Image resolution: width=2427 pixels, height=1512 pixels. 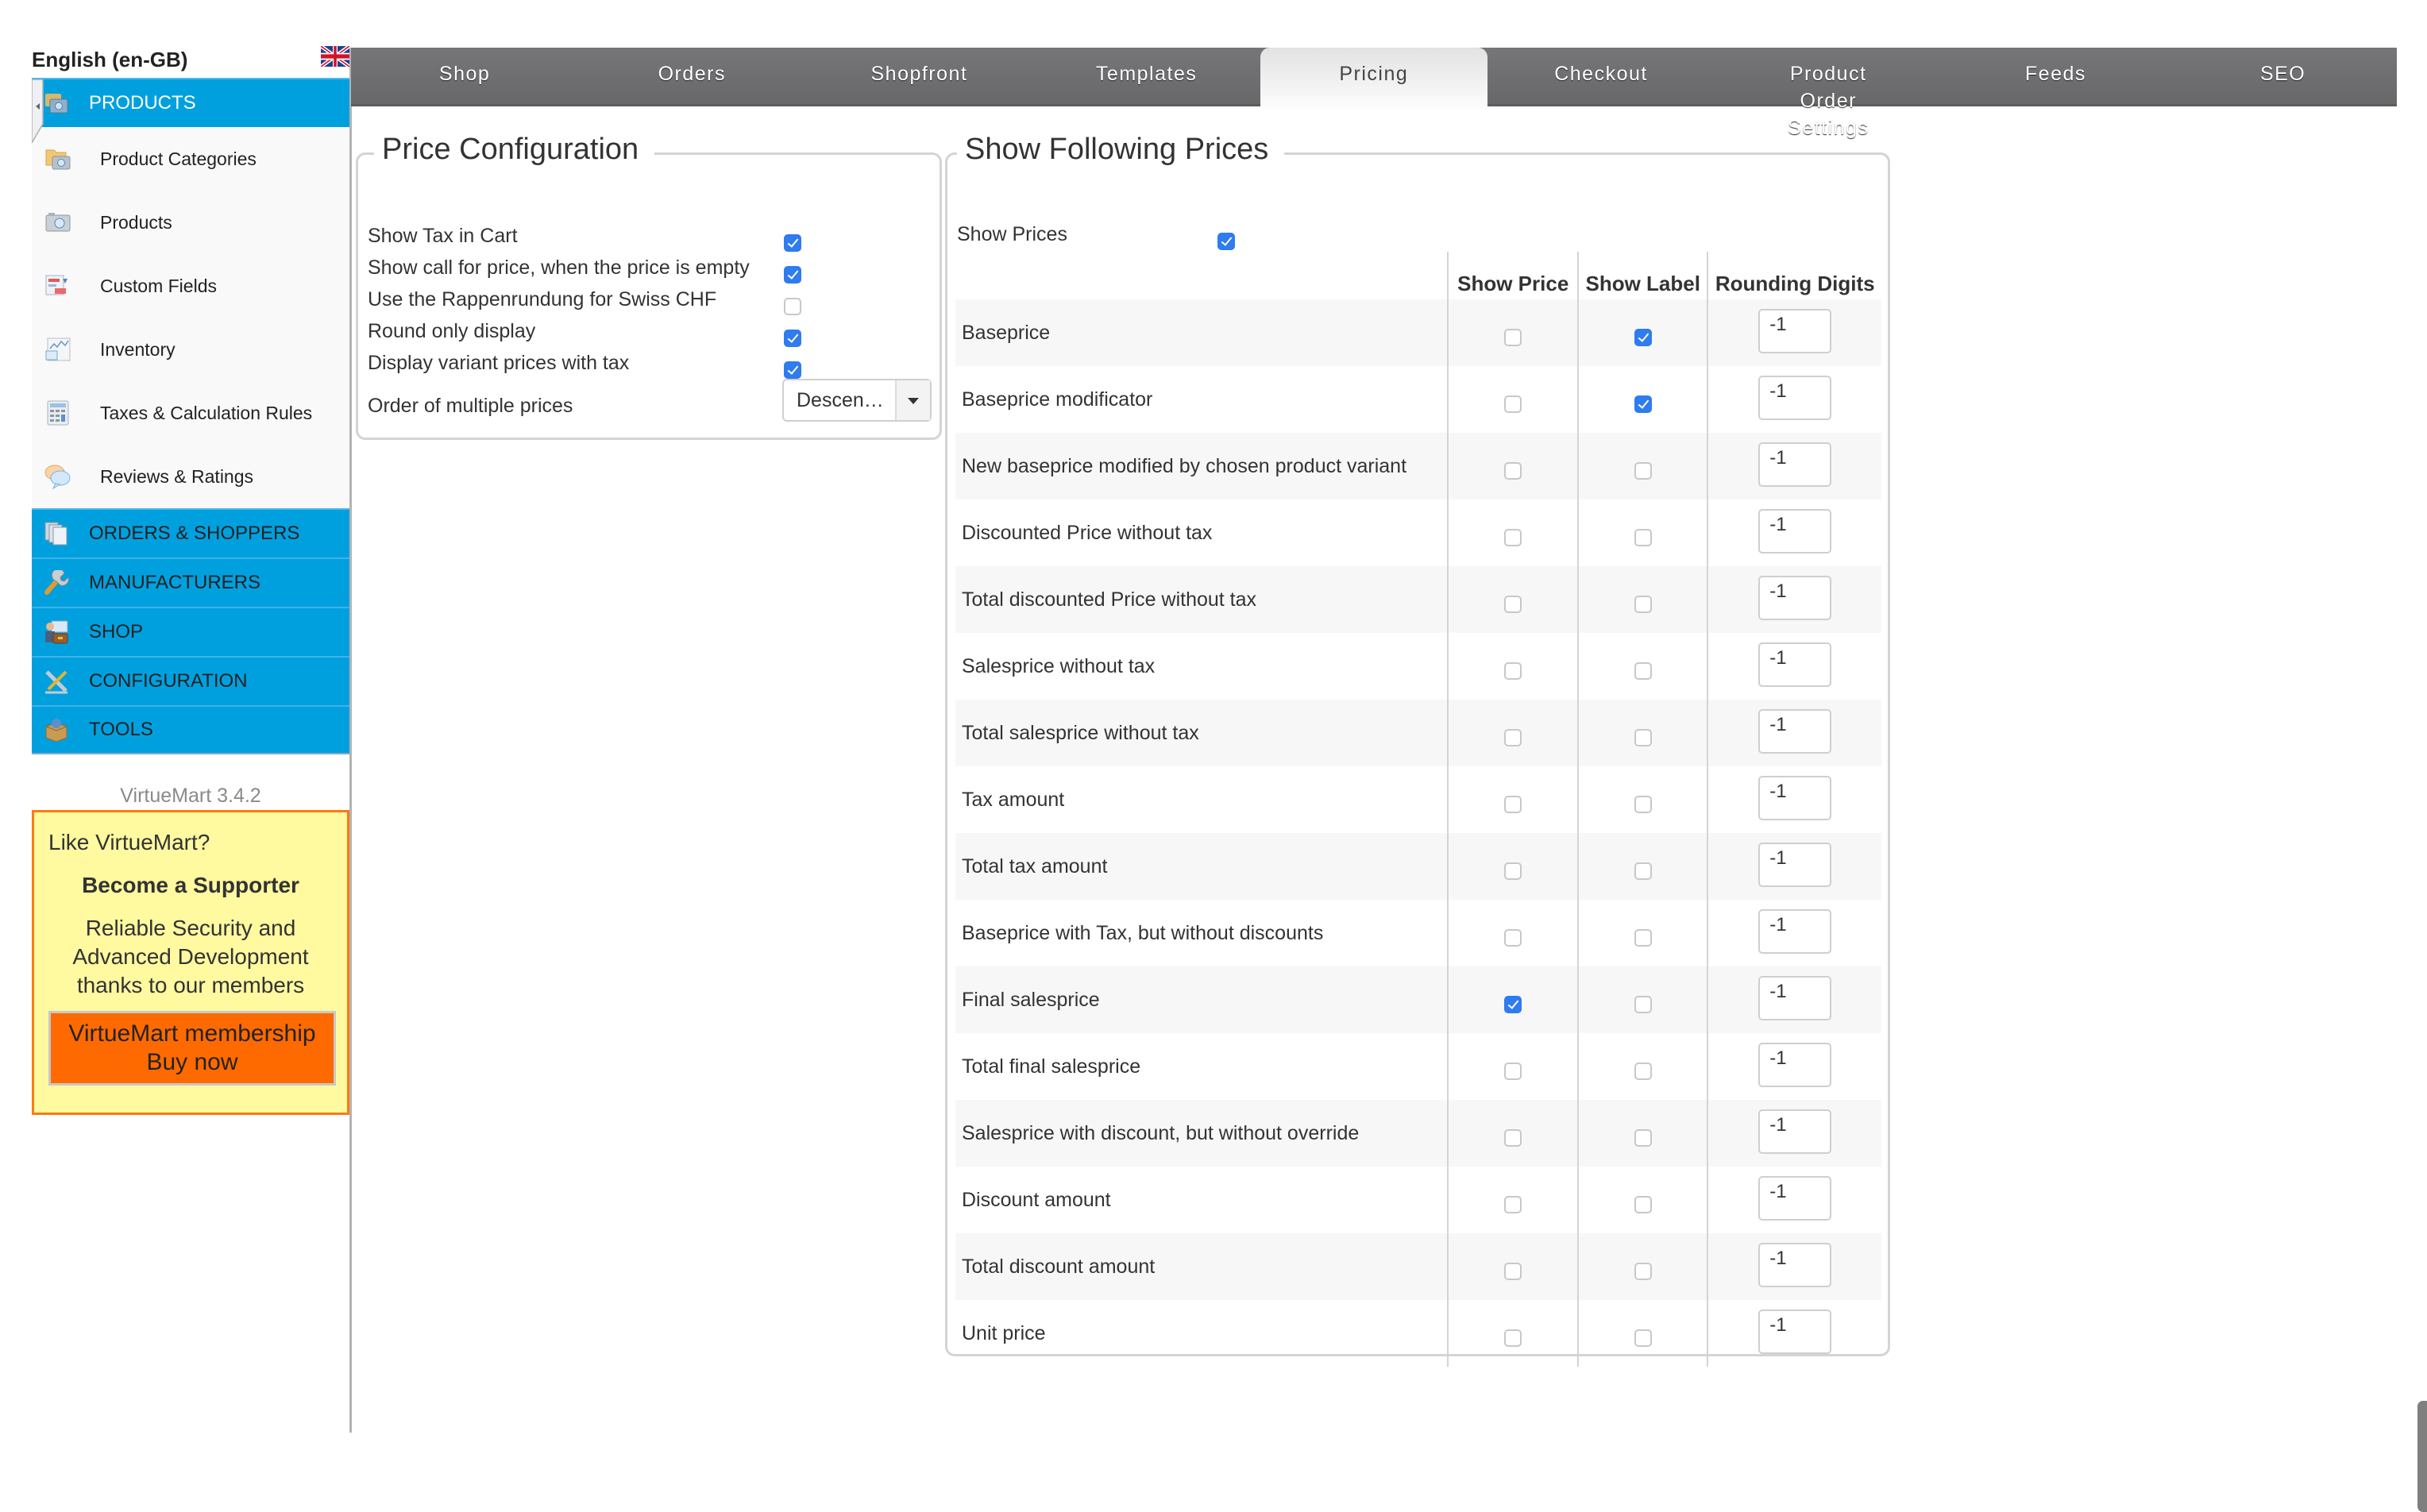 I want to click on show-prices-checkbox, so click(x=1226, y=241).